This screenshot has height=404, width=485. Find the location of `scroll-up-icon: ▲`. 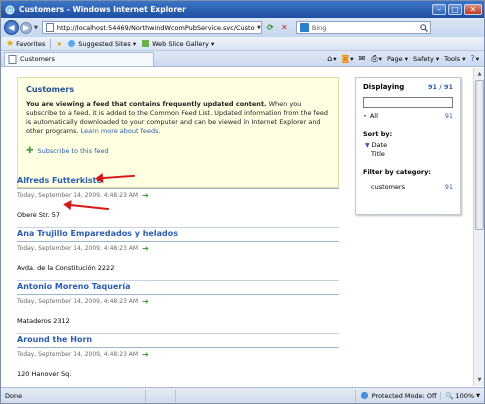

scroll-up-icon: ▲ is located at coordinates (479, 74).